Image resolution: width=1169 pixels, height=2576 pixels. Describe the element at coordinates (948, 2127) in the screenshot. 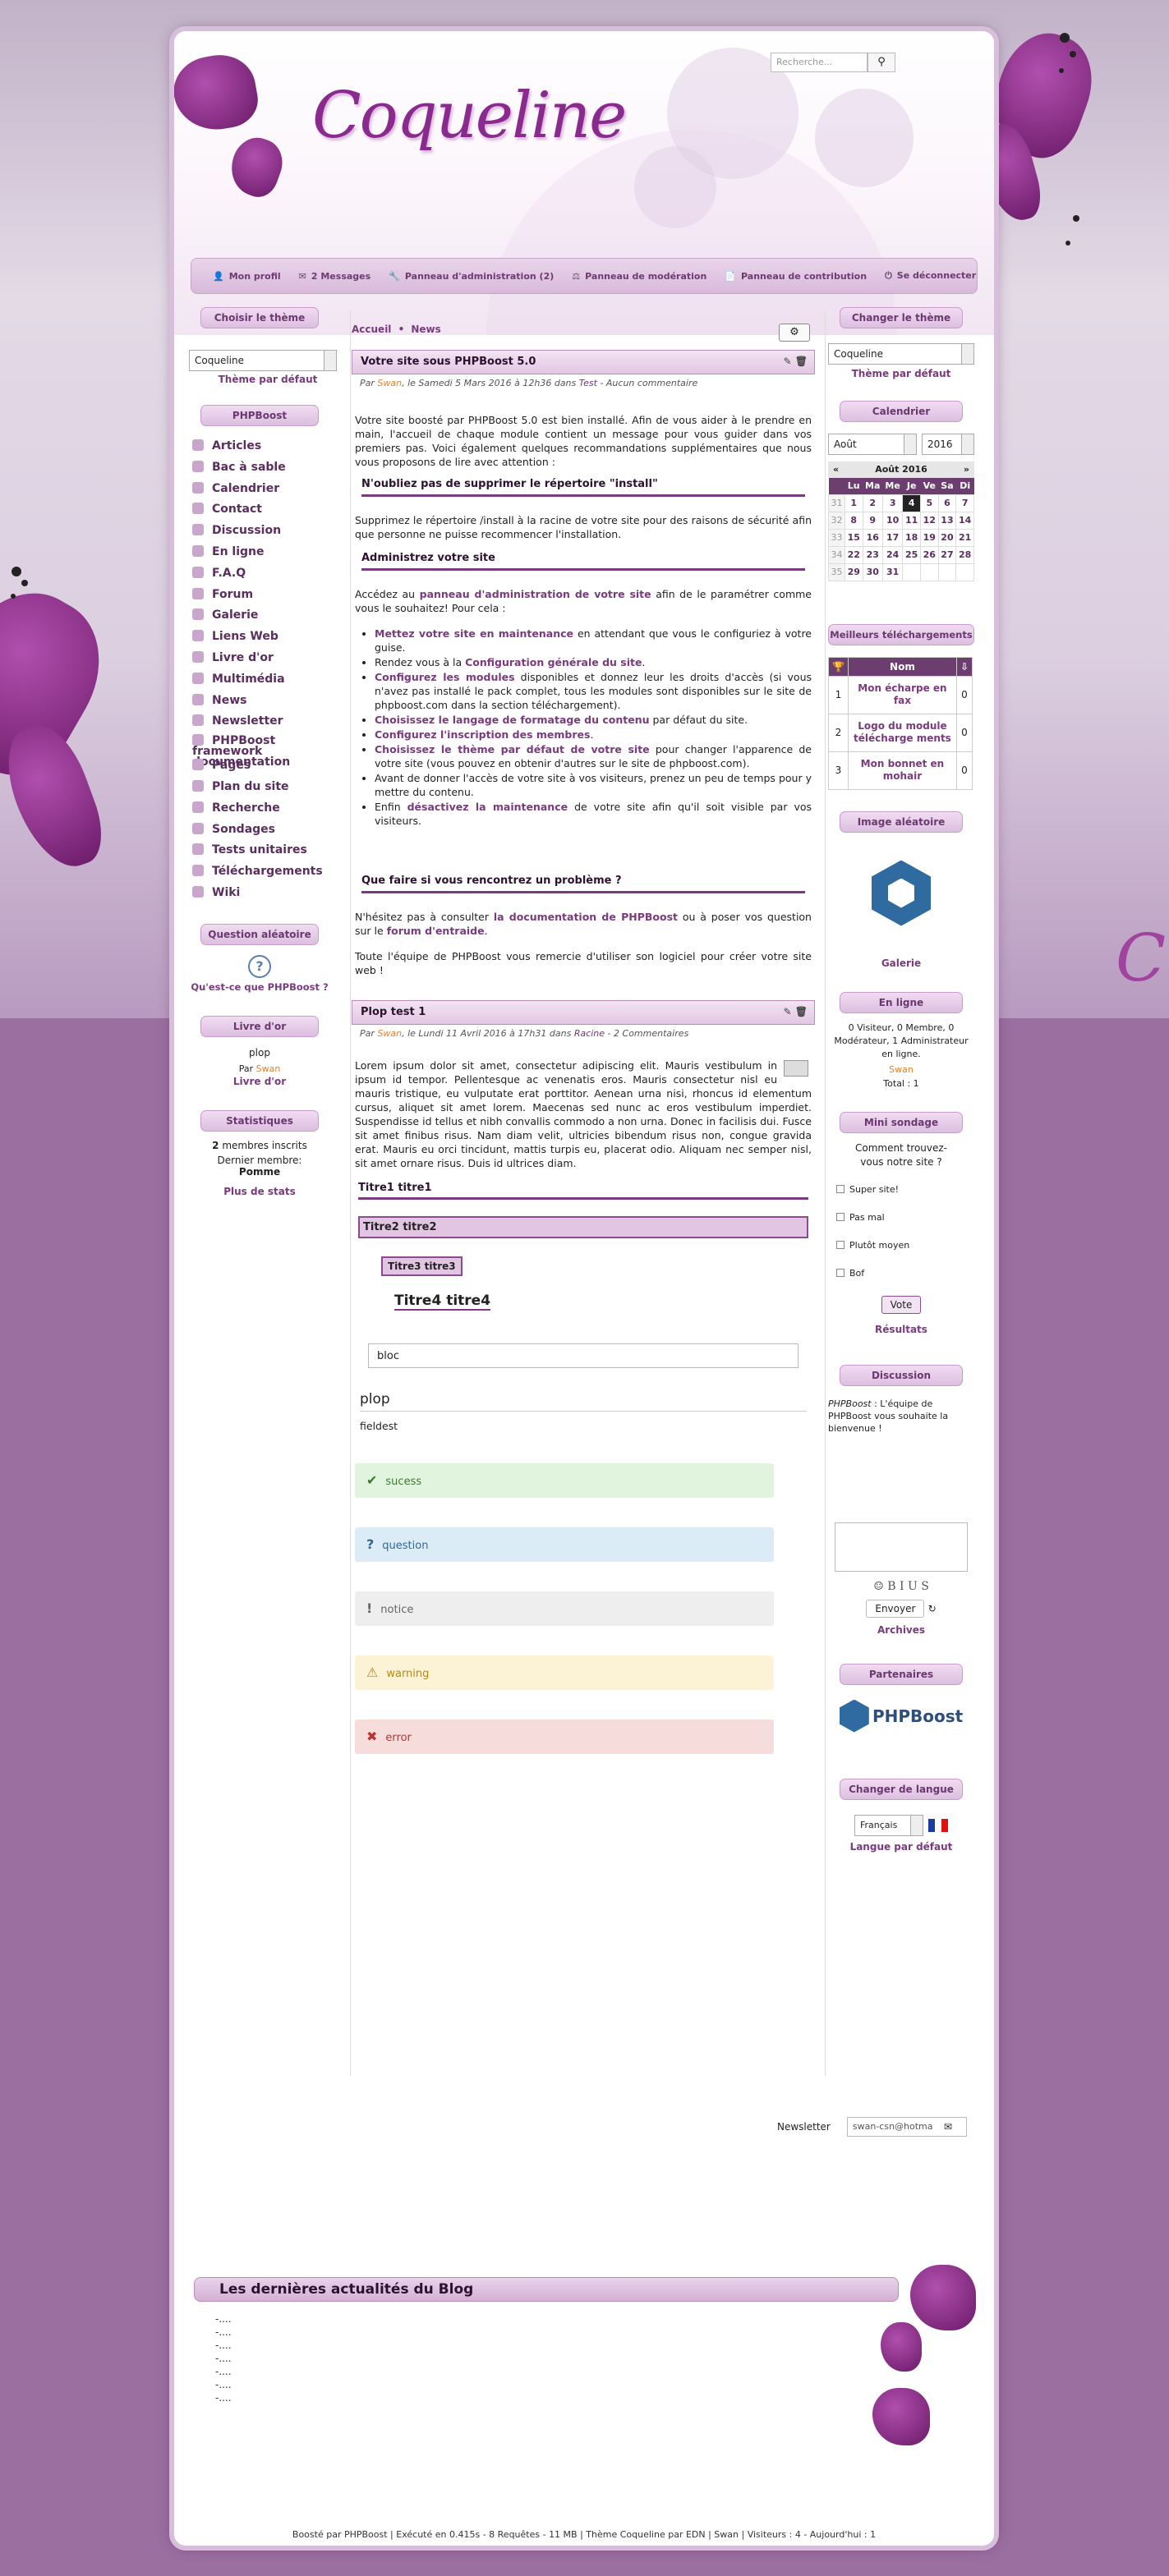

I see `mail-icon: ✉` at that location.